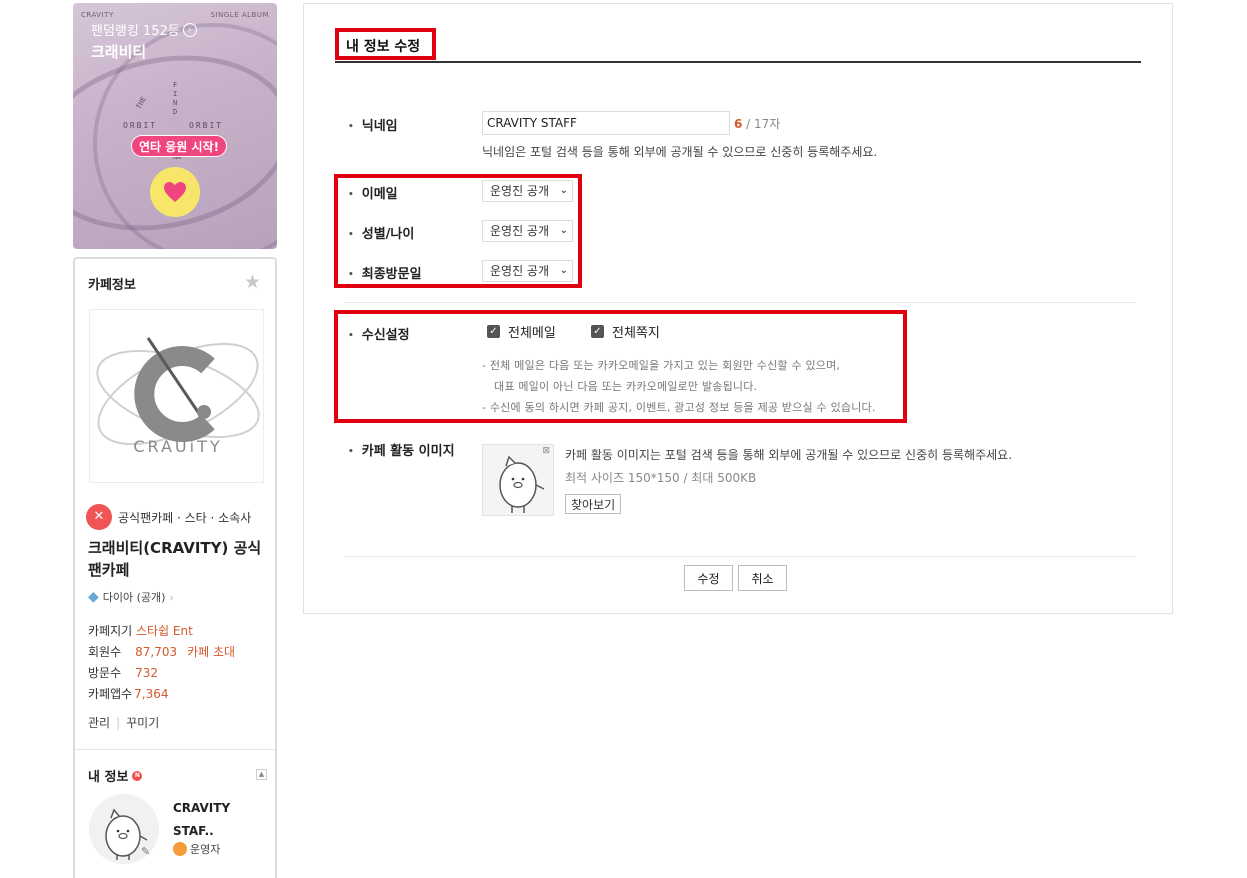 This screenshot has height=878, width=1247. What do you see at coordinates (185, 517) in the screenshot?
I see `official-badge-text: 공식팬카페 · 스타 · 소속사` at bounding box center [185, 517].